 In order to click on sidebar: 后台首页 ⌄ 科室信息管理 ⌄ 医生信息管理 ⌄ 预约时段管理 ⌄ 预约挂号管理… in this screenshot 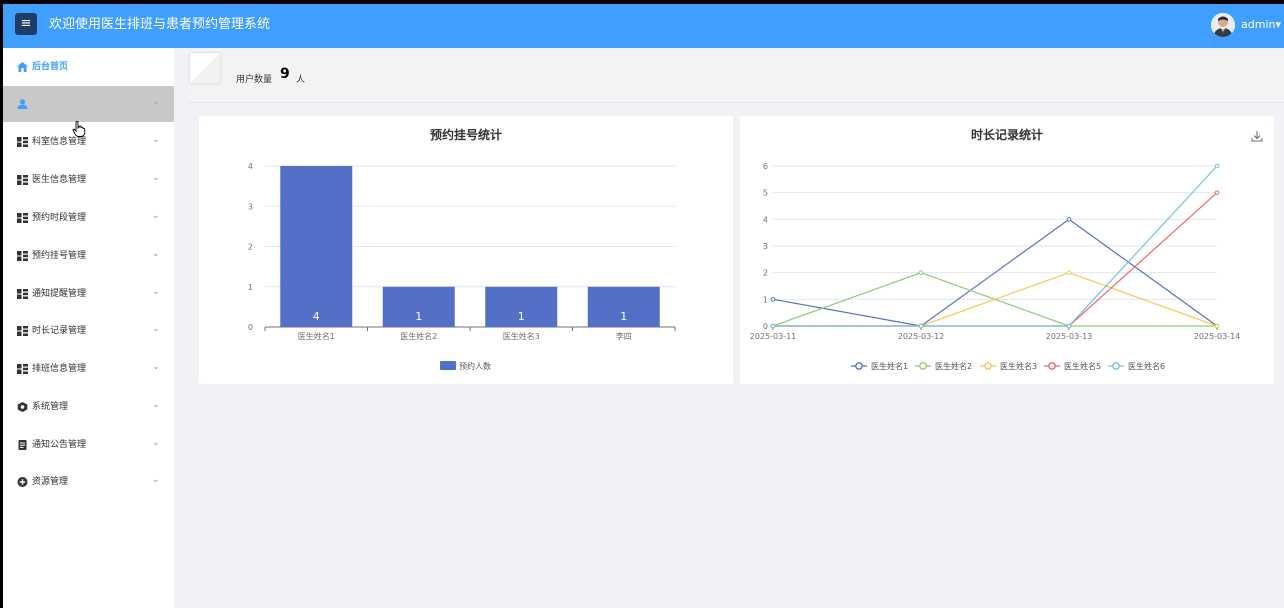, I will do `click(88, 328)`.